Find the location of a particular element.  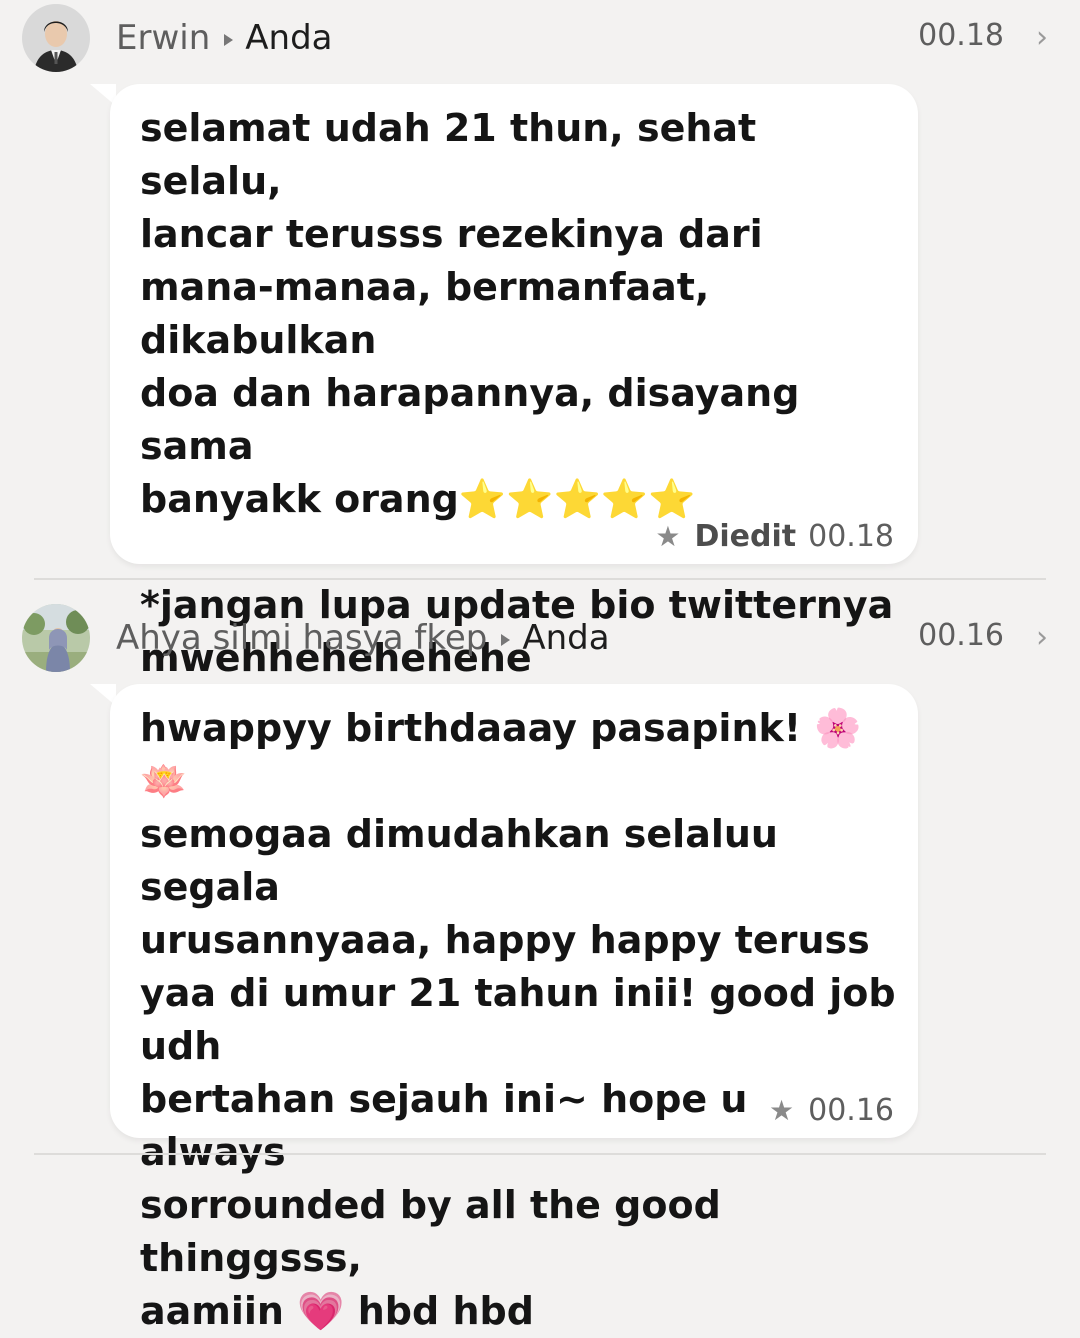

footer-time: 00.18 is located at coordinates (851, 536).